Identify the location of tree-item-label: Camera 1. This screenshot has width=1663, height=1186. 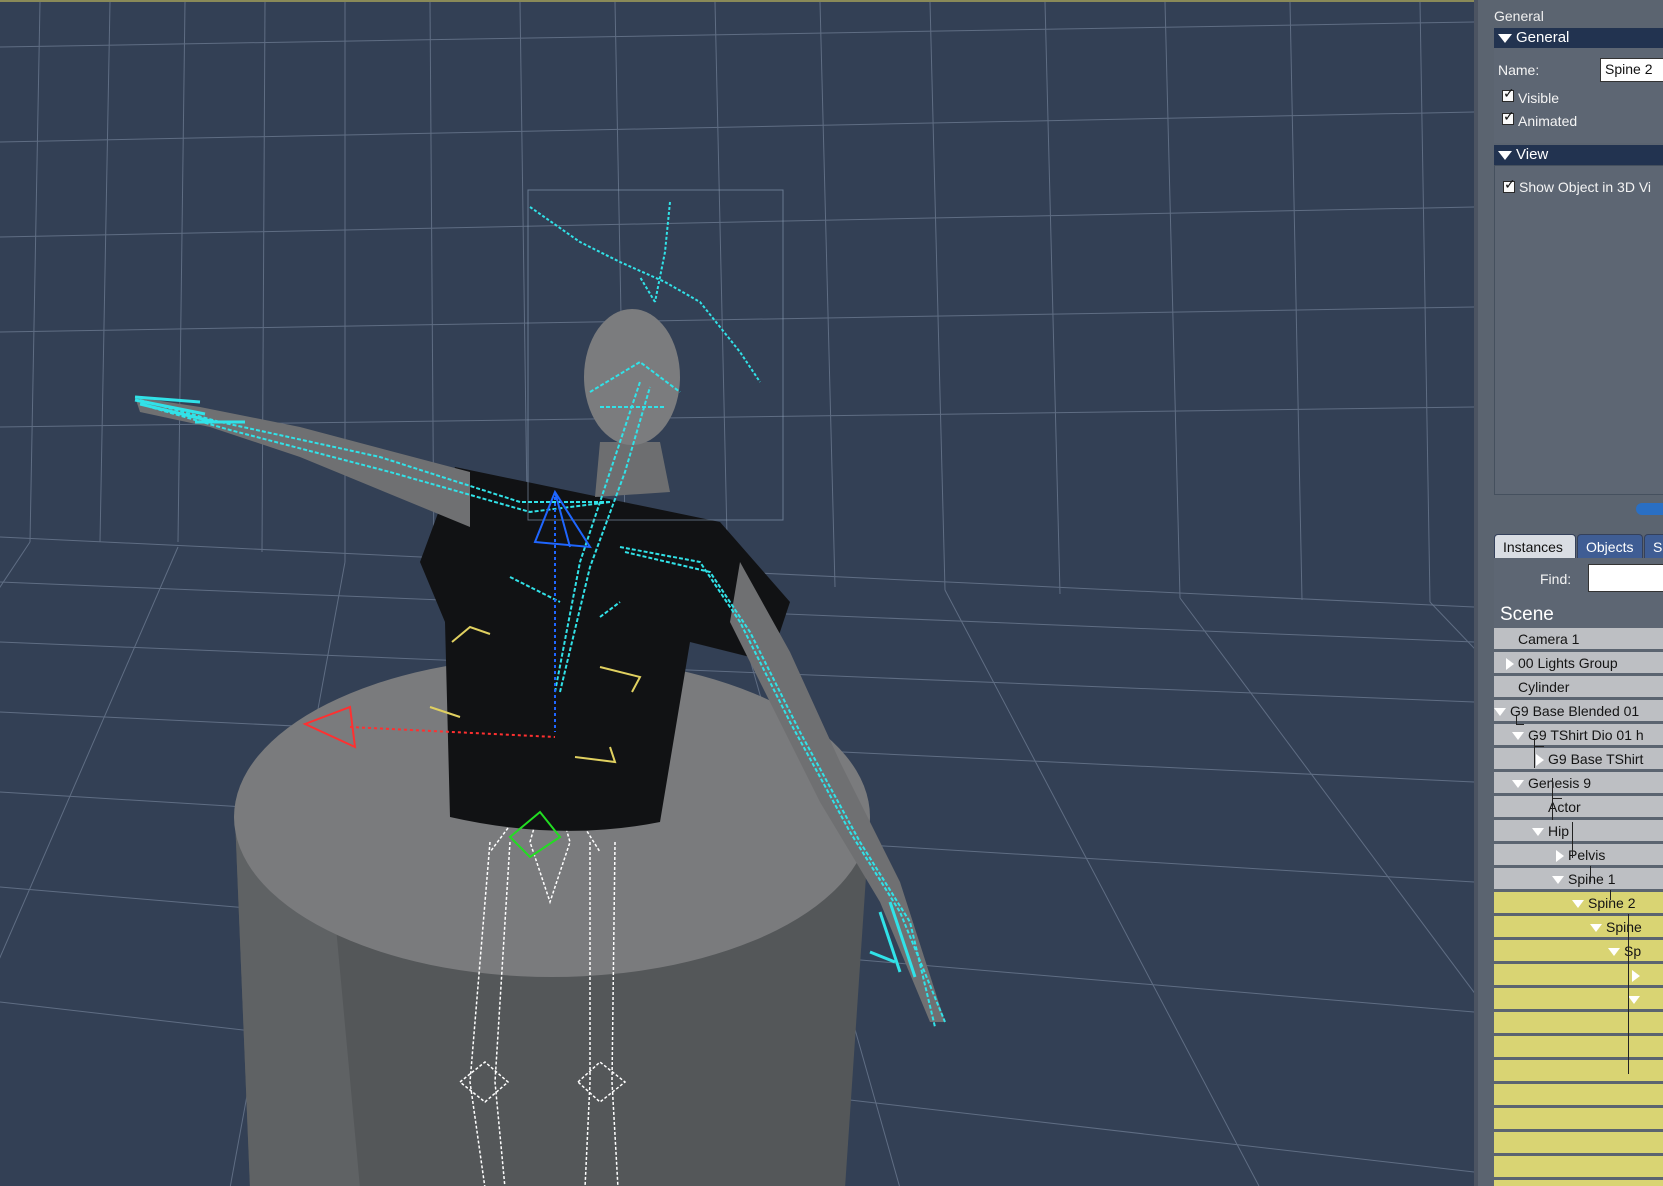
(1549, 639).